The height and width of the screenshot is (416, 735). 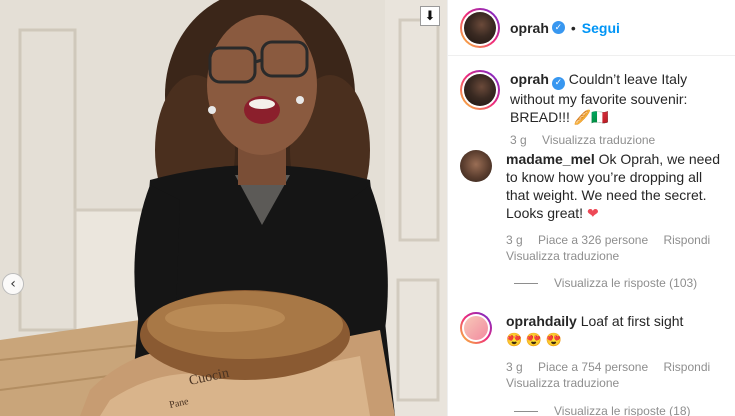 What do you see at coordinates (480, 27) in the screenshot?
I see `header-avatar` at bounding box center [480, 27].